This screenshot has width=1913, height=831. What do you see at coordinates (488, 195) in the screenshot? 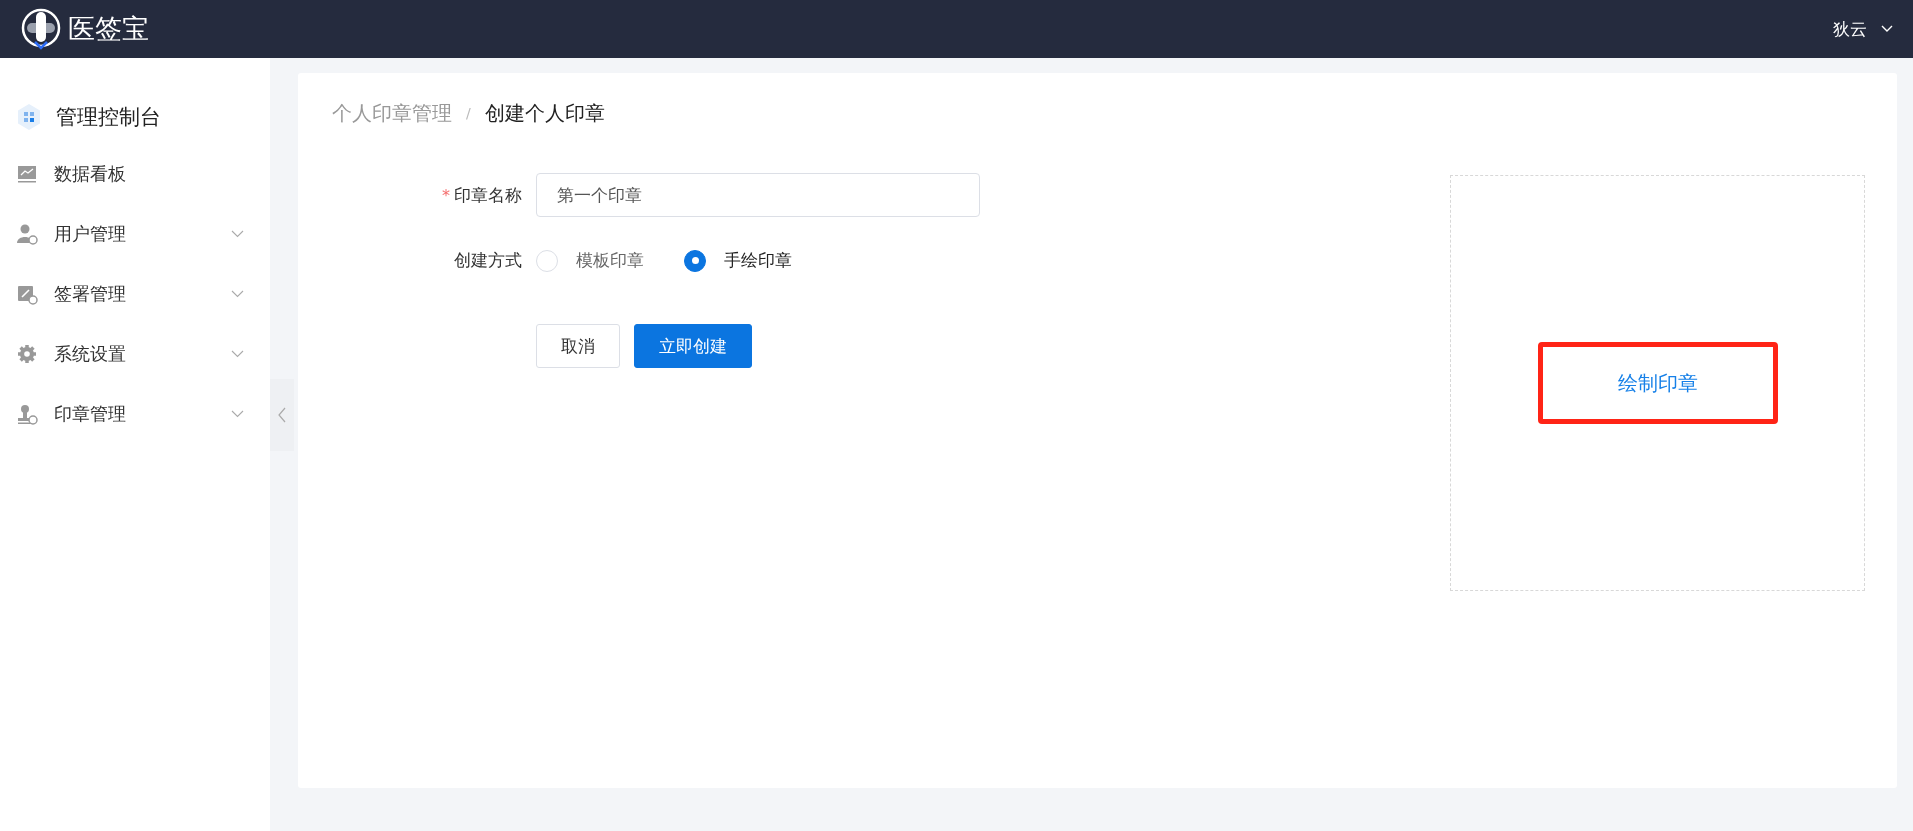
I see `field-label: 印章名称` at bounding box center [488, 195].